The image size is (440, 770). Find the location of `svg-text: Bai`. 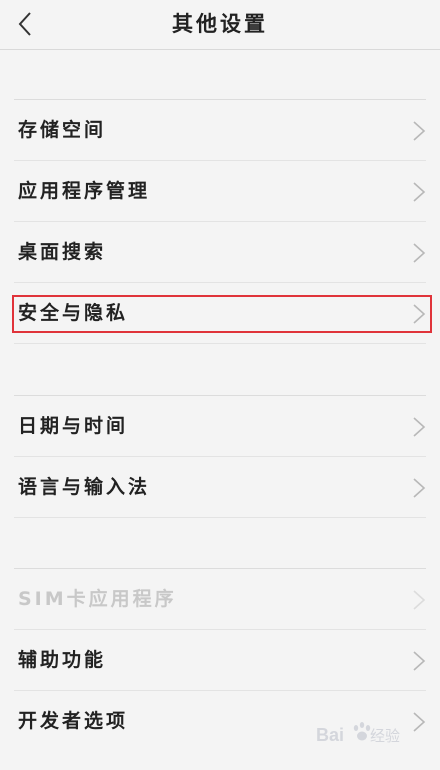

svg-text: Bai is located at coordinates (330, 735).